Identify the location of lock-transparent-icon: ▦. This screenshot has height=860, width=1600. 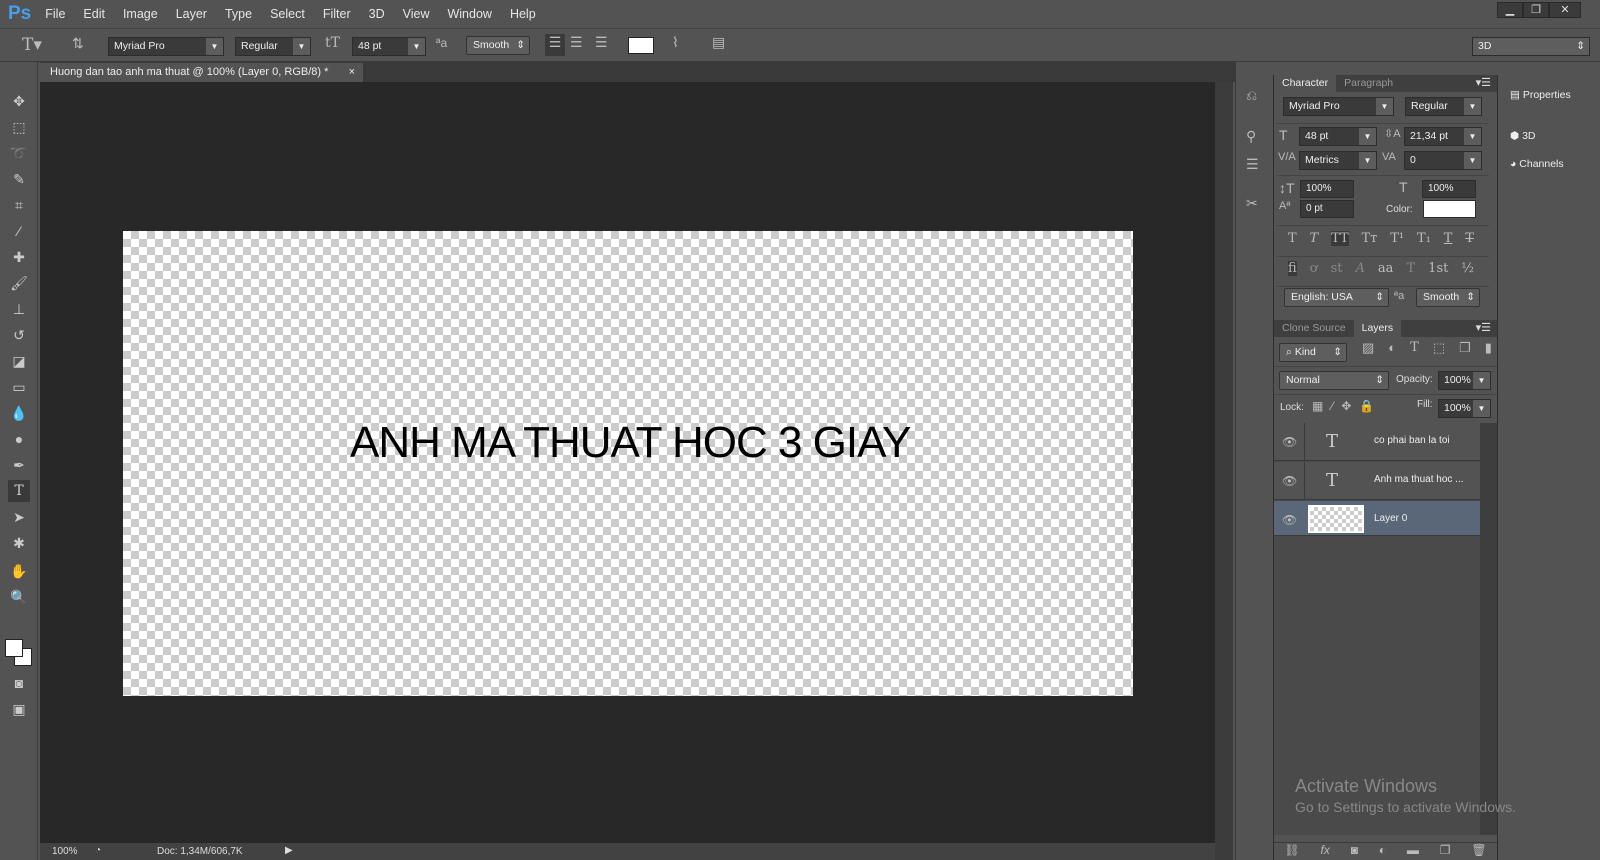
(1321, 406).